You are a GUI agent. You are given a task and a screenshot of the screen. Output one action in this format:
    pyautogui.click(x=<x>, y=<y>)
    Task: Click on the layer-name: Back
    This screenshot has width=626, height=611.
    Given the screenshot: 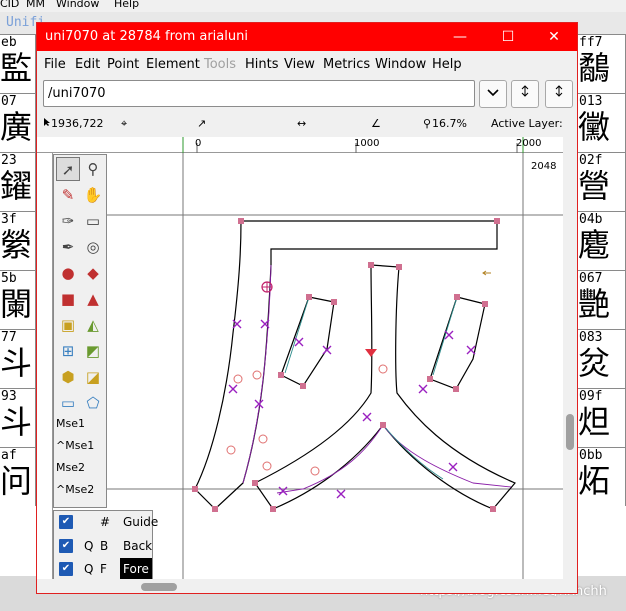 What is the action you would take?
    pyautogui.click(x=138, y=546)
    